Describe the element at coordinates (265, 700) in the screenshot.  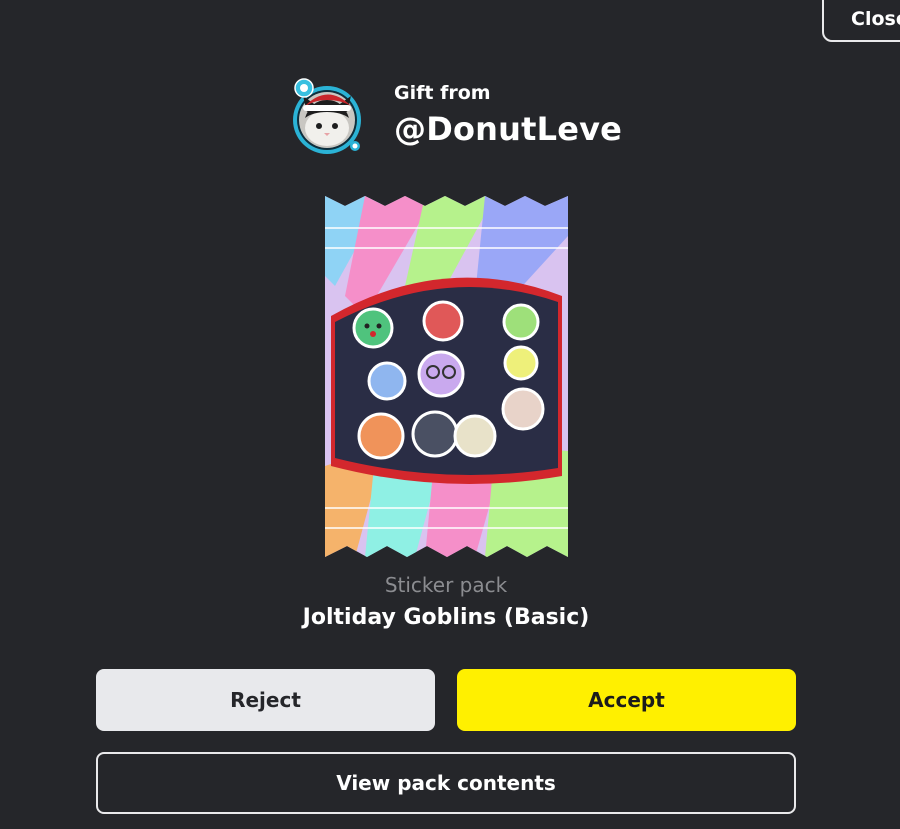
I see `reject-button: Reject` at that location.